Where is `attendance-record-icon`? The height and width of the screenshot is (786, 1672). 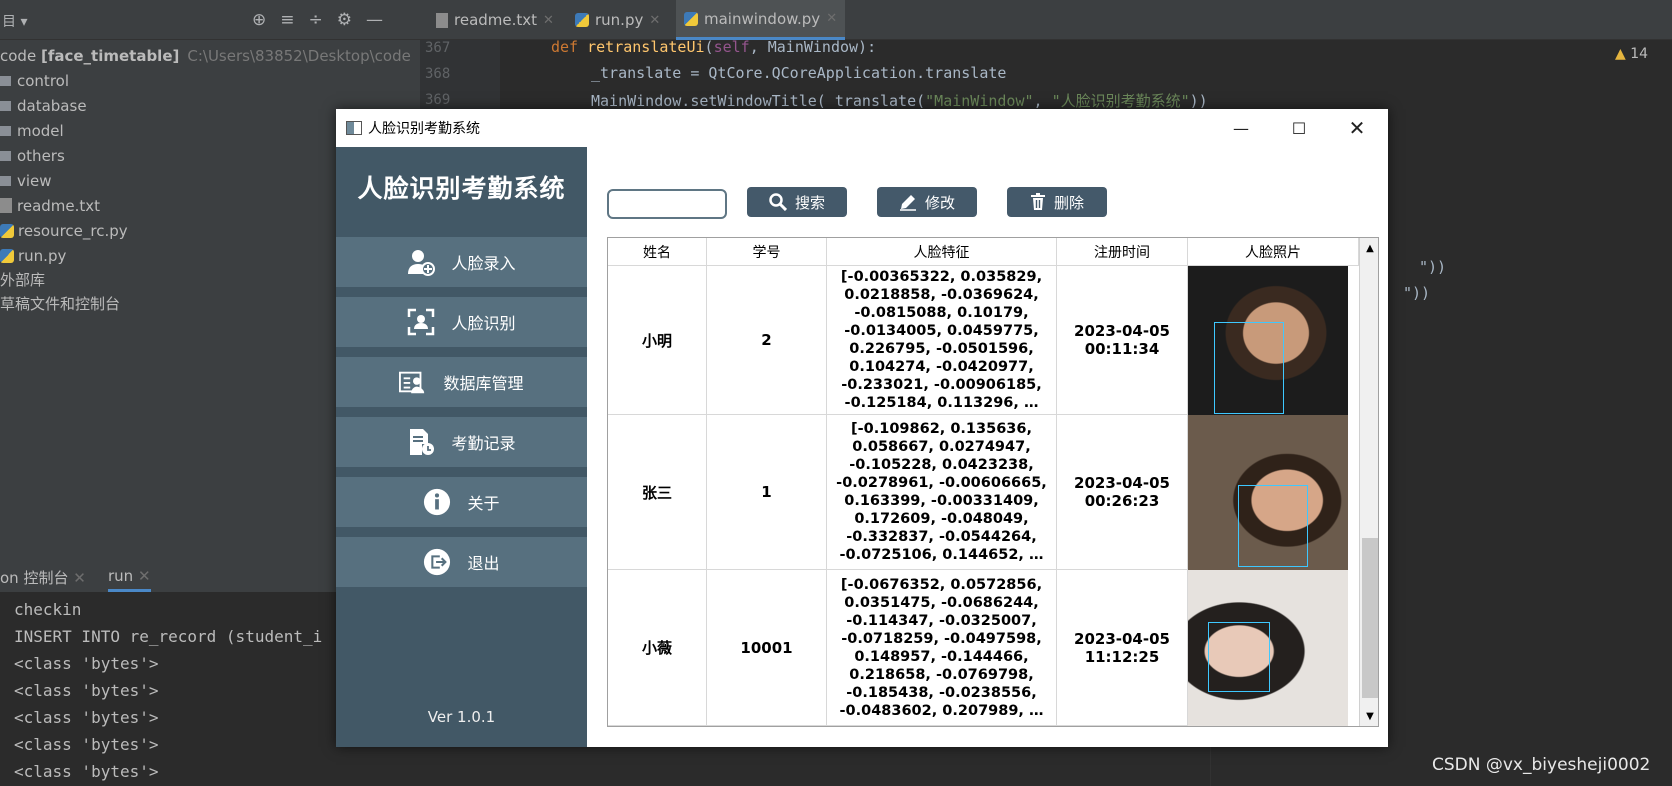
attendance-record-icon is located at coordinates (421, 442).